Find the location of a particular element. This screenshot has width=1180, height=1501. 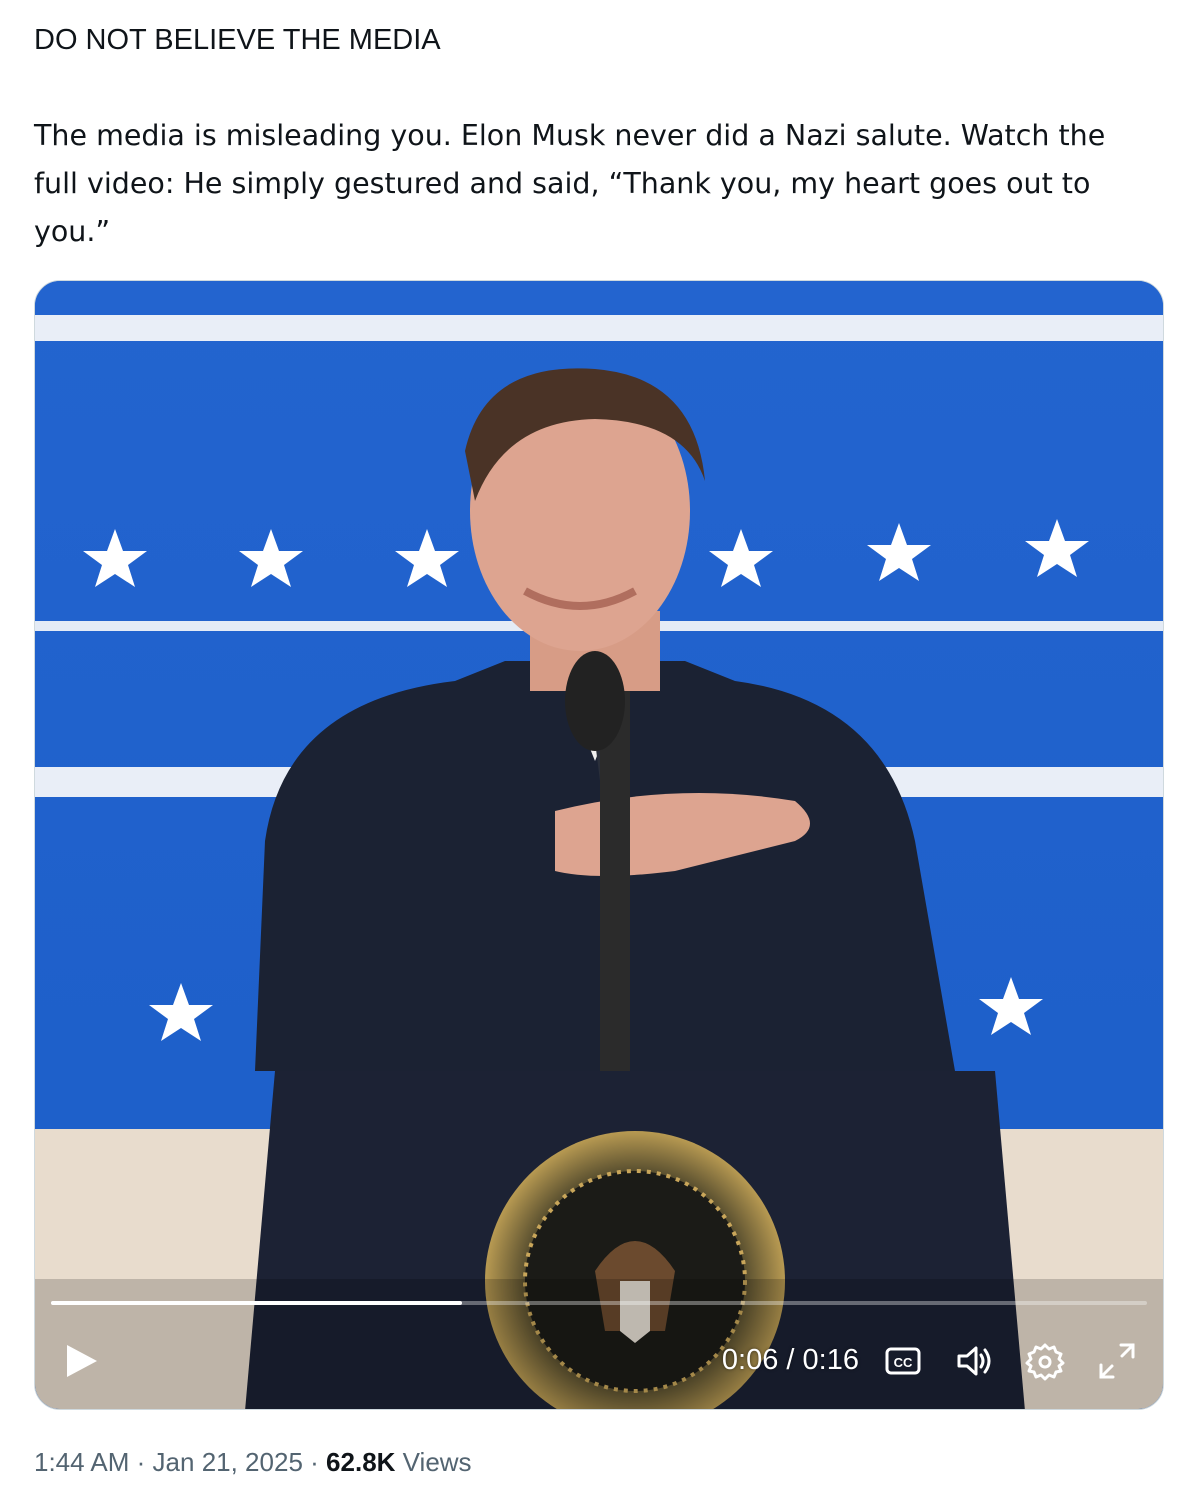

progress-bar is located at coordinates (599, 1303).